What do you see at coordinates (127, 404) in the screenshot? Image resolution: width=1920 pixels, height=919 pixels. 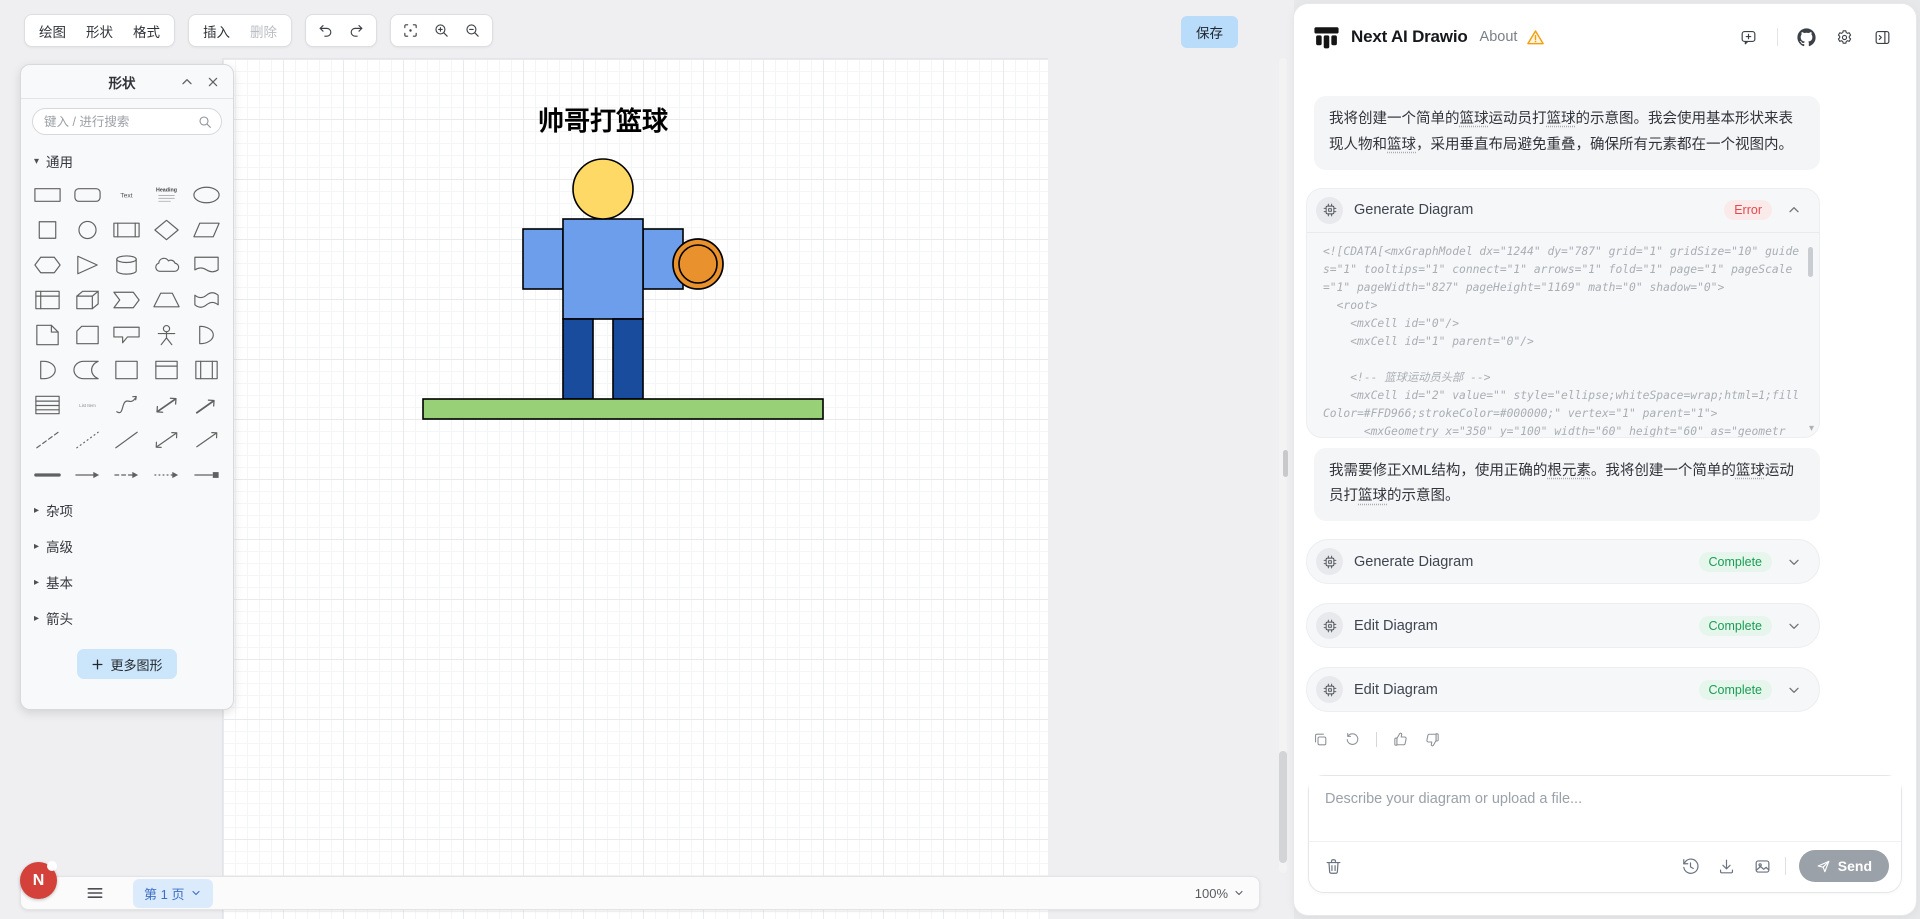 I see `shape-curve` at bounding box center [127, 404].